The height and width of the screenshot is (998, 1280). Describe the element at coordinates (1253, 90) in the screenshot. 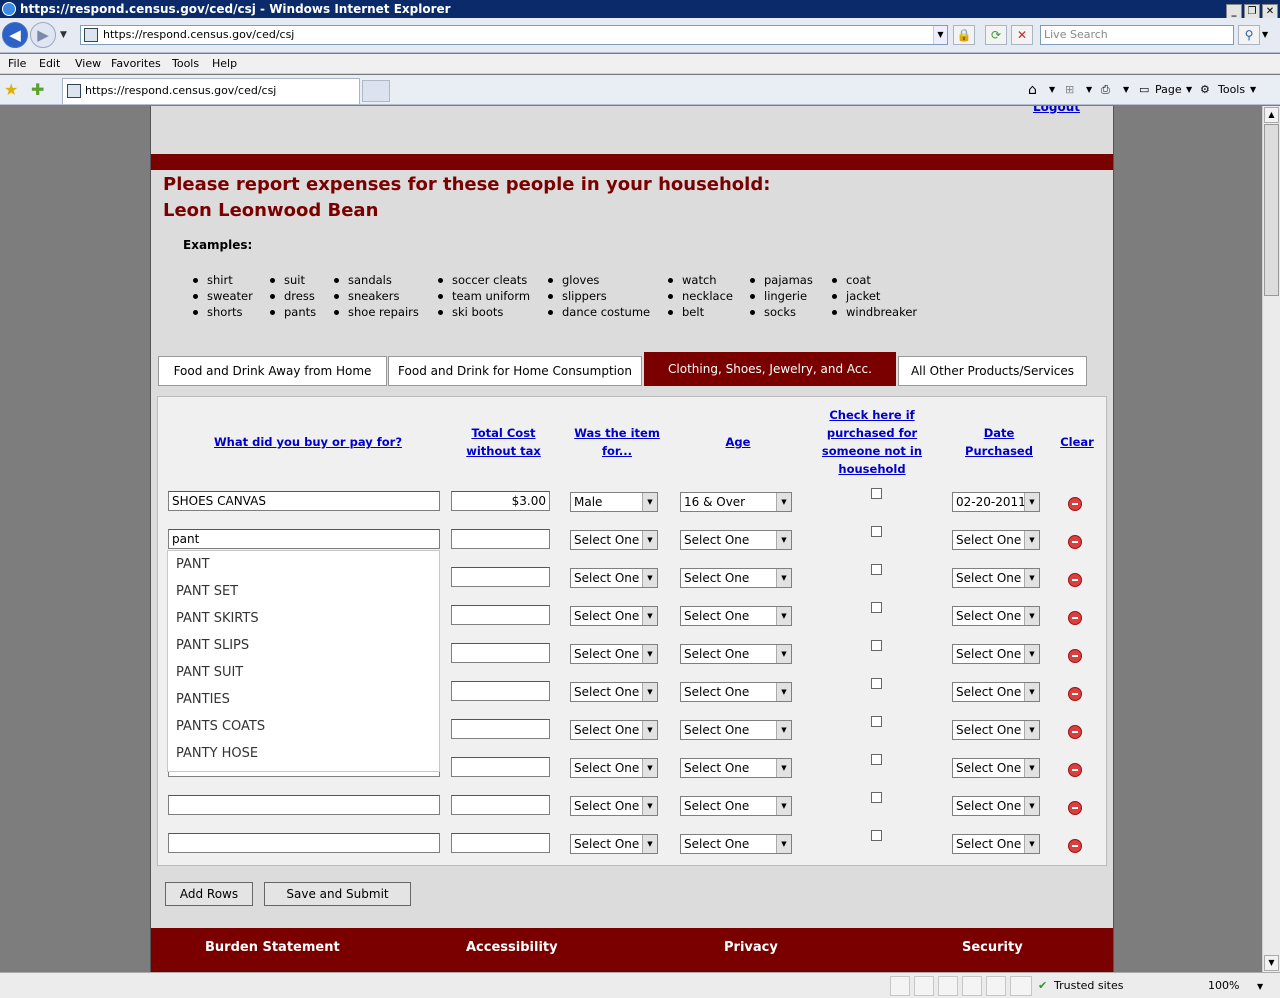

I see `tools-dropdown-icon: ▼` at that location.